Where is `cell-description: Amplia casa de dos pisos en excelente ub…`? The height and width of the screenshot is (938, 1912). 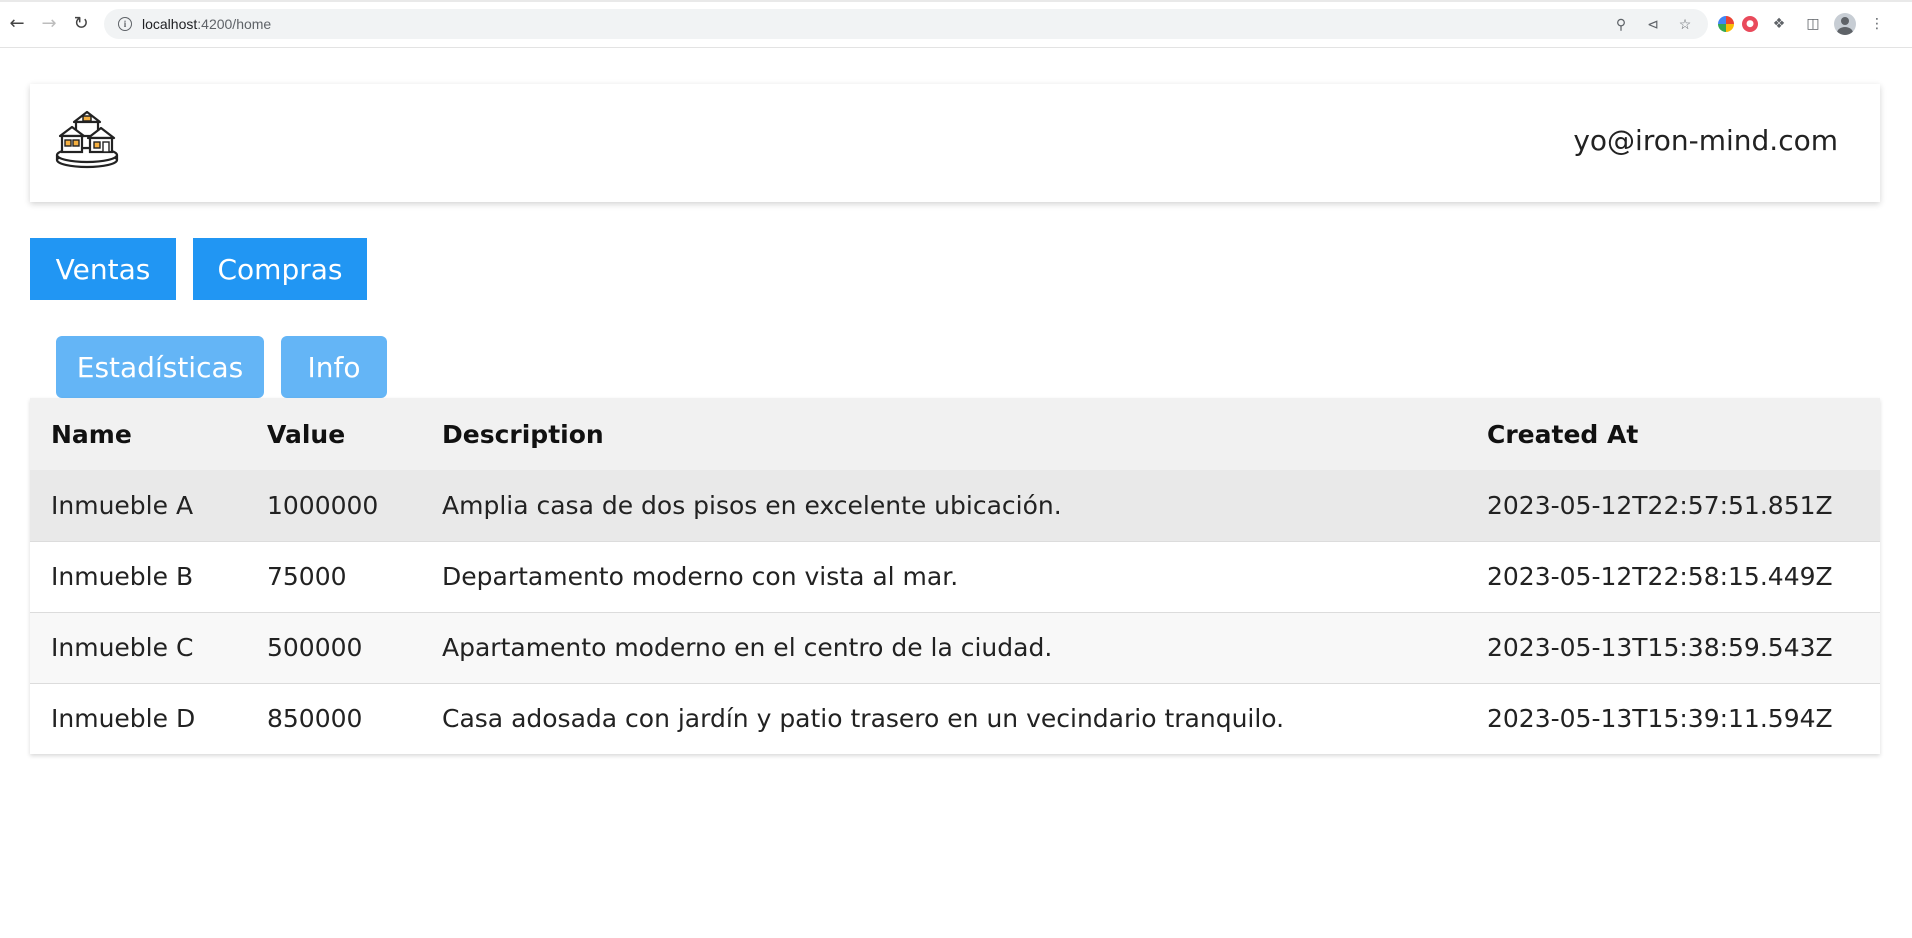 cell-description: Amplia casa de dos pisos en excelente ub… is located at coordinates (943, 505).